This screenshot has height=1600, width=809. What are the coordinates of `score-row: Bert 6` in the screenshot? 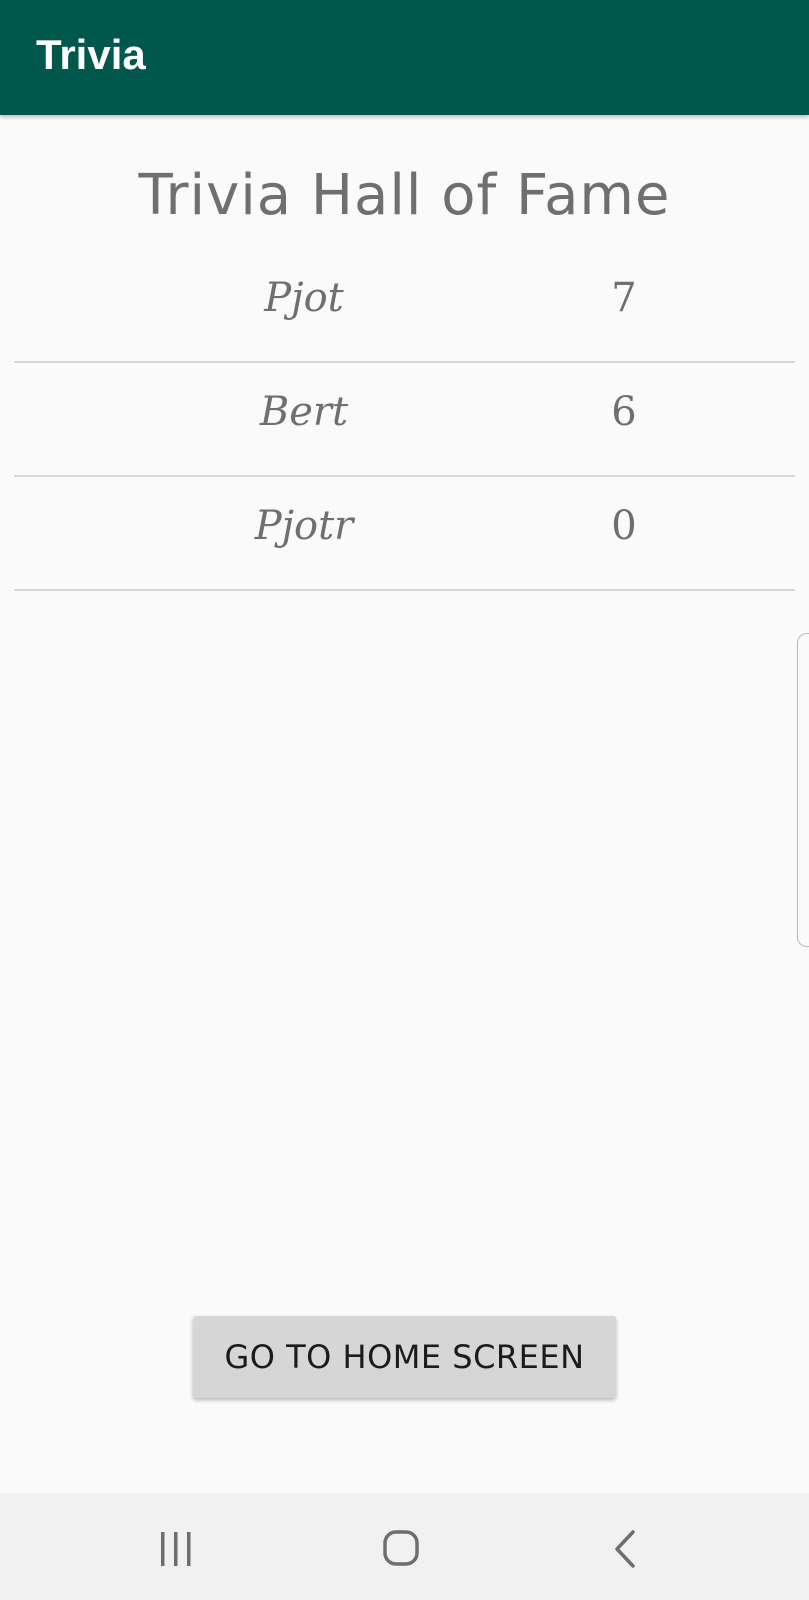 It's located at (404, 420).